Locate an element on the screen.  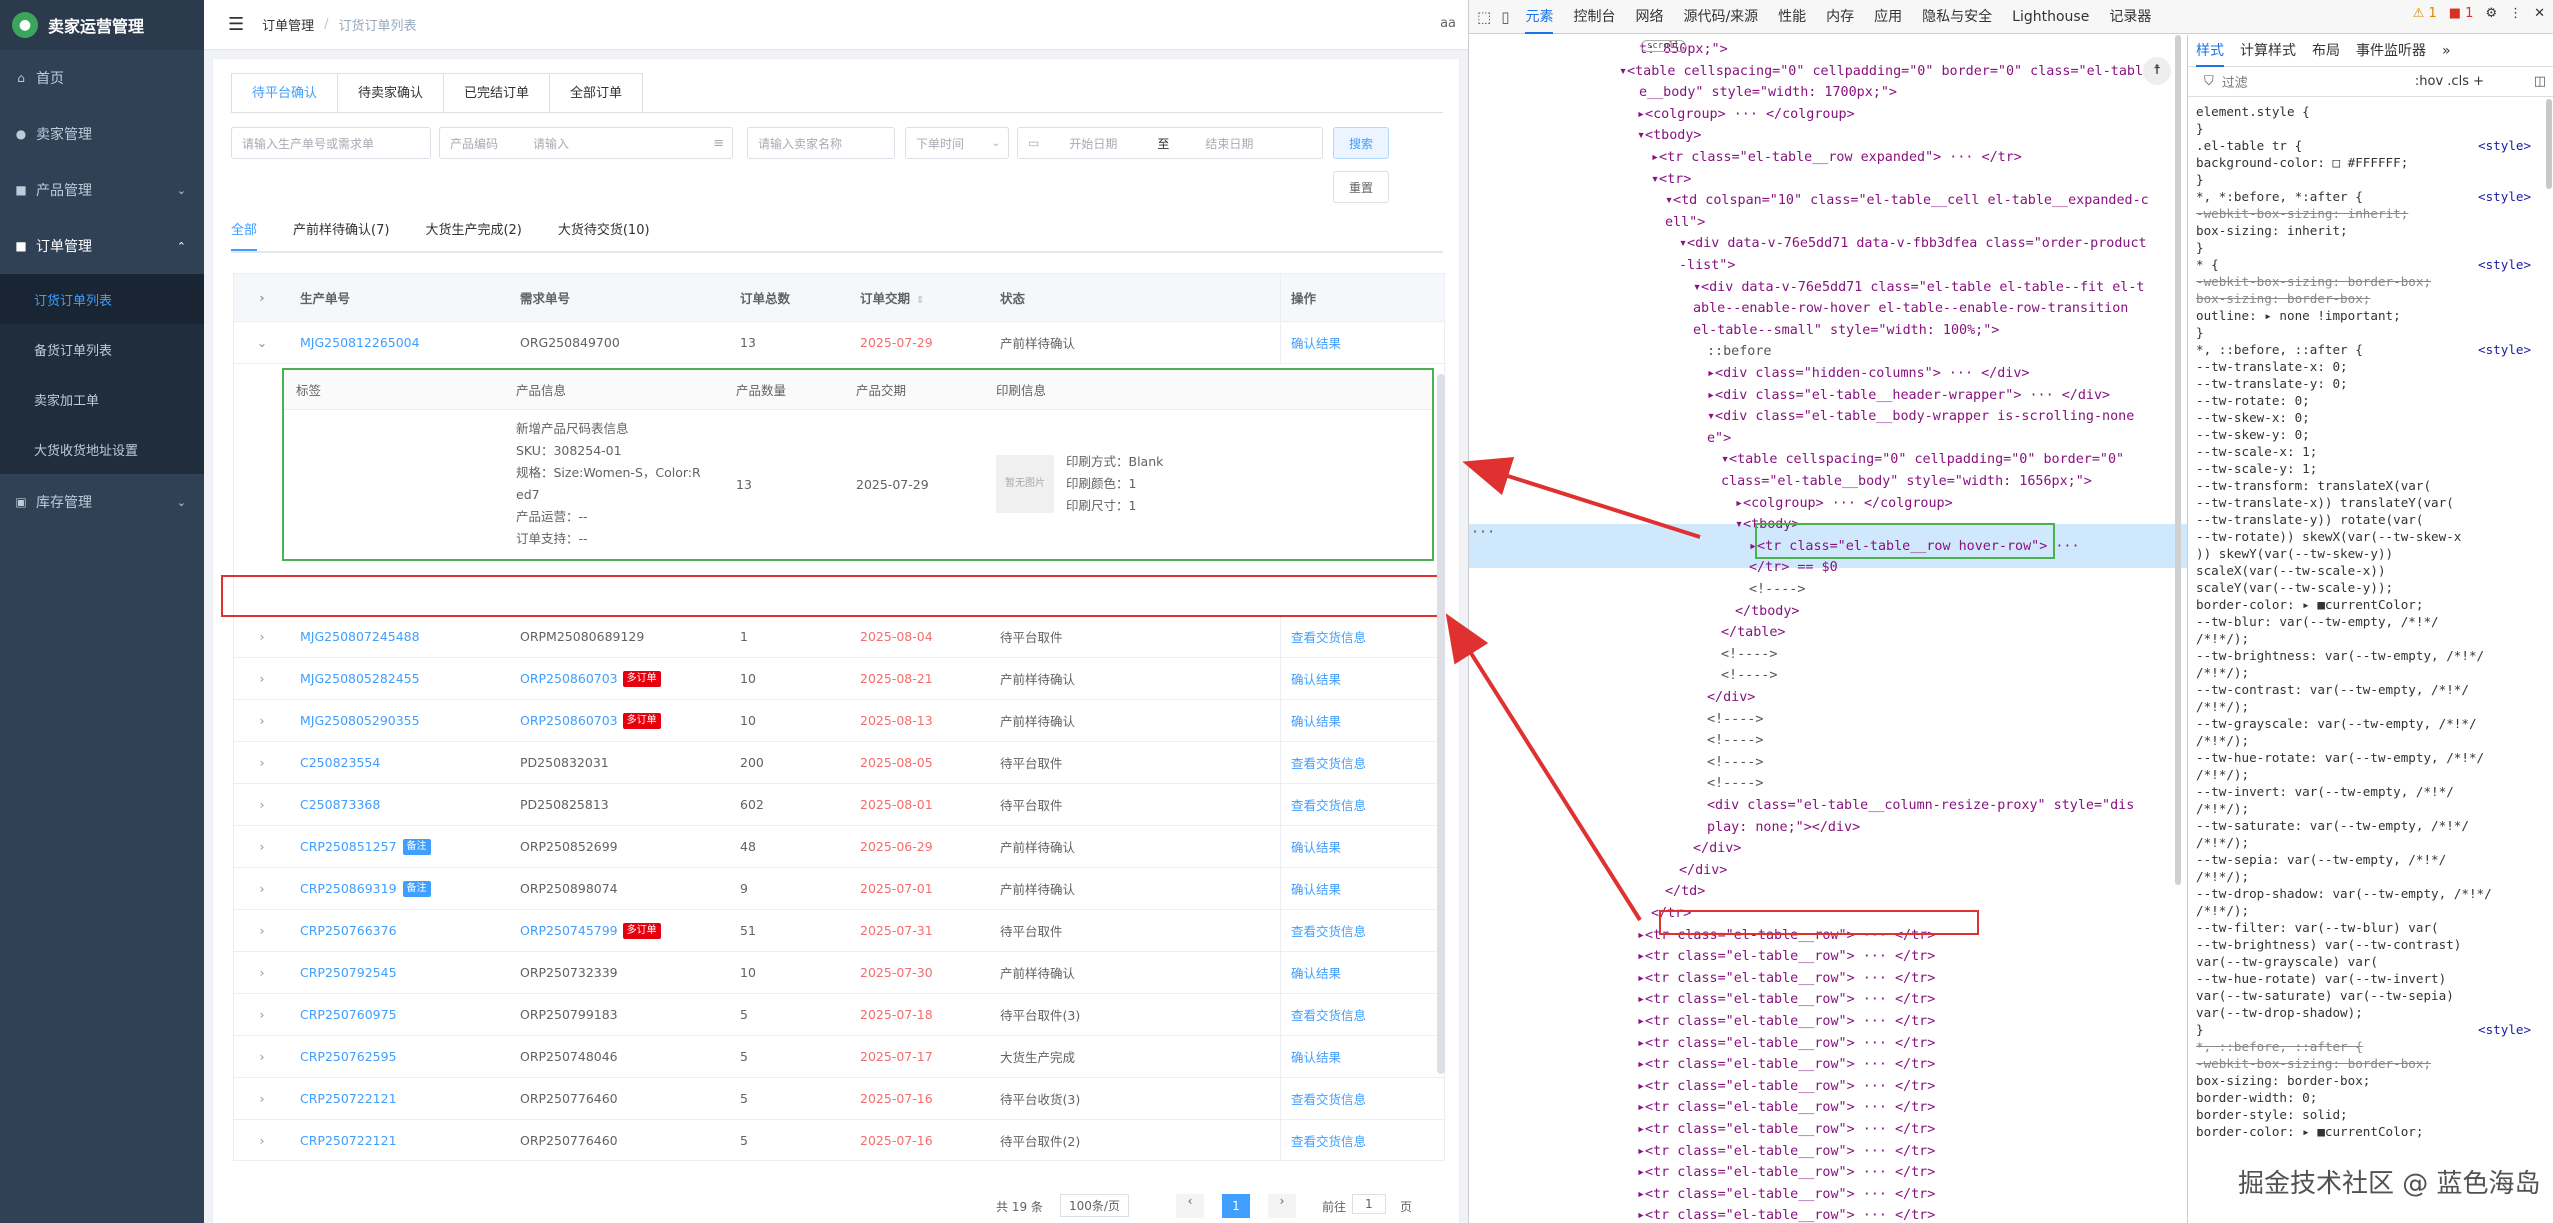
style-rule-line: scaleX(var(--tw-scale-x)) is located at coordinates (2291, 570).